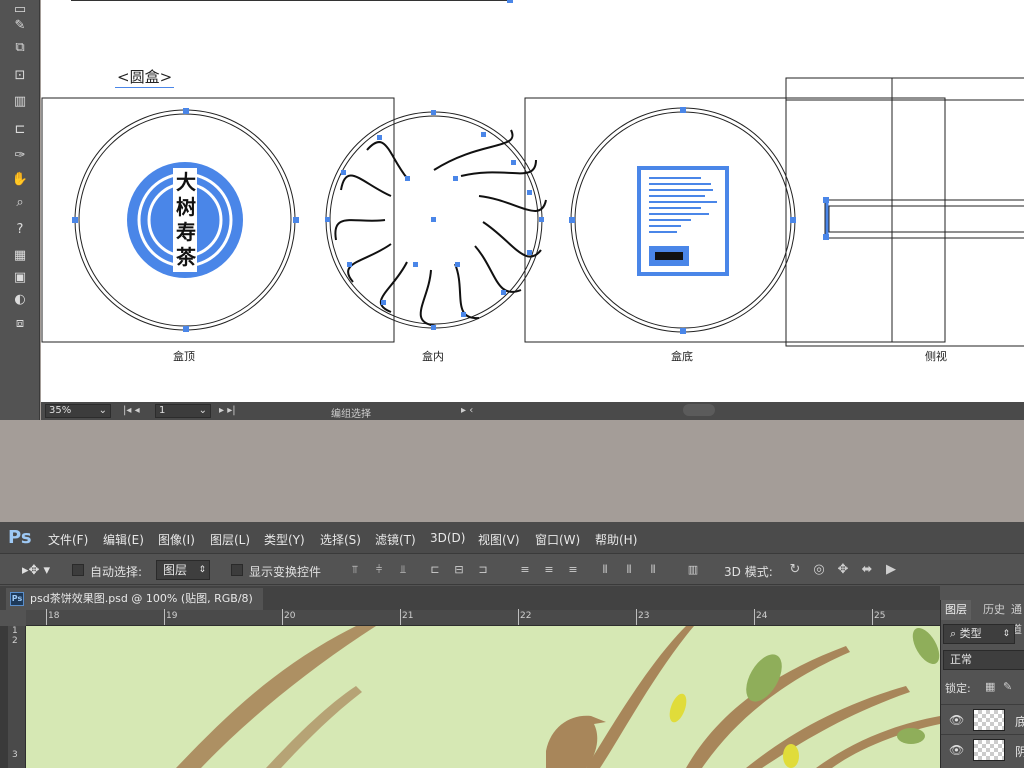  What do you see at coordinates (433, 356) in the screenshot?
I see `label-box-inner: 盒内` at bounding box center [433, 356].